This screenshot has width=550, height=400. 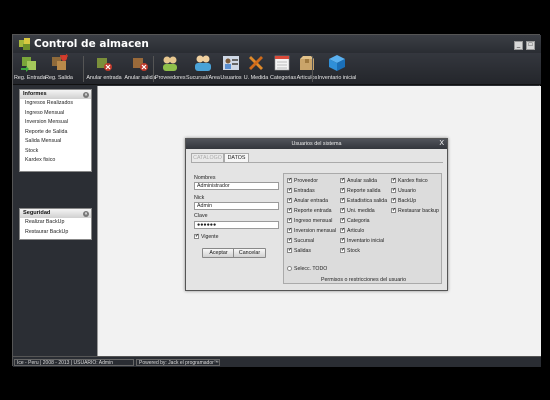 I want to click on sidebar-item-ingreso-mensual: Ingreso Mensual, so click(x=55, y=114).